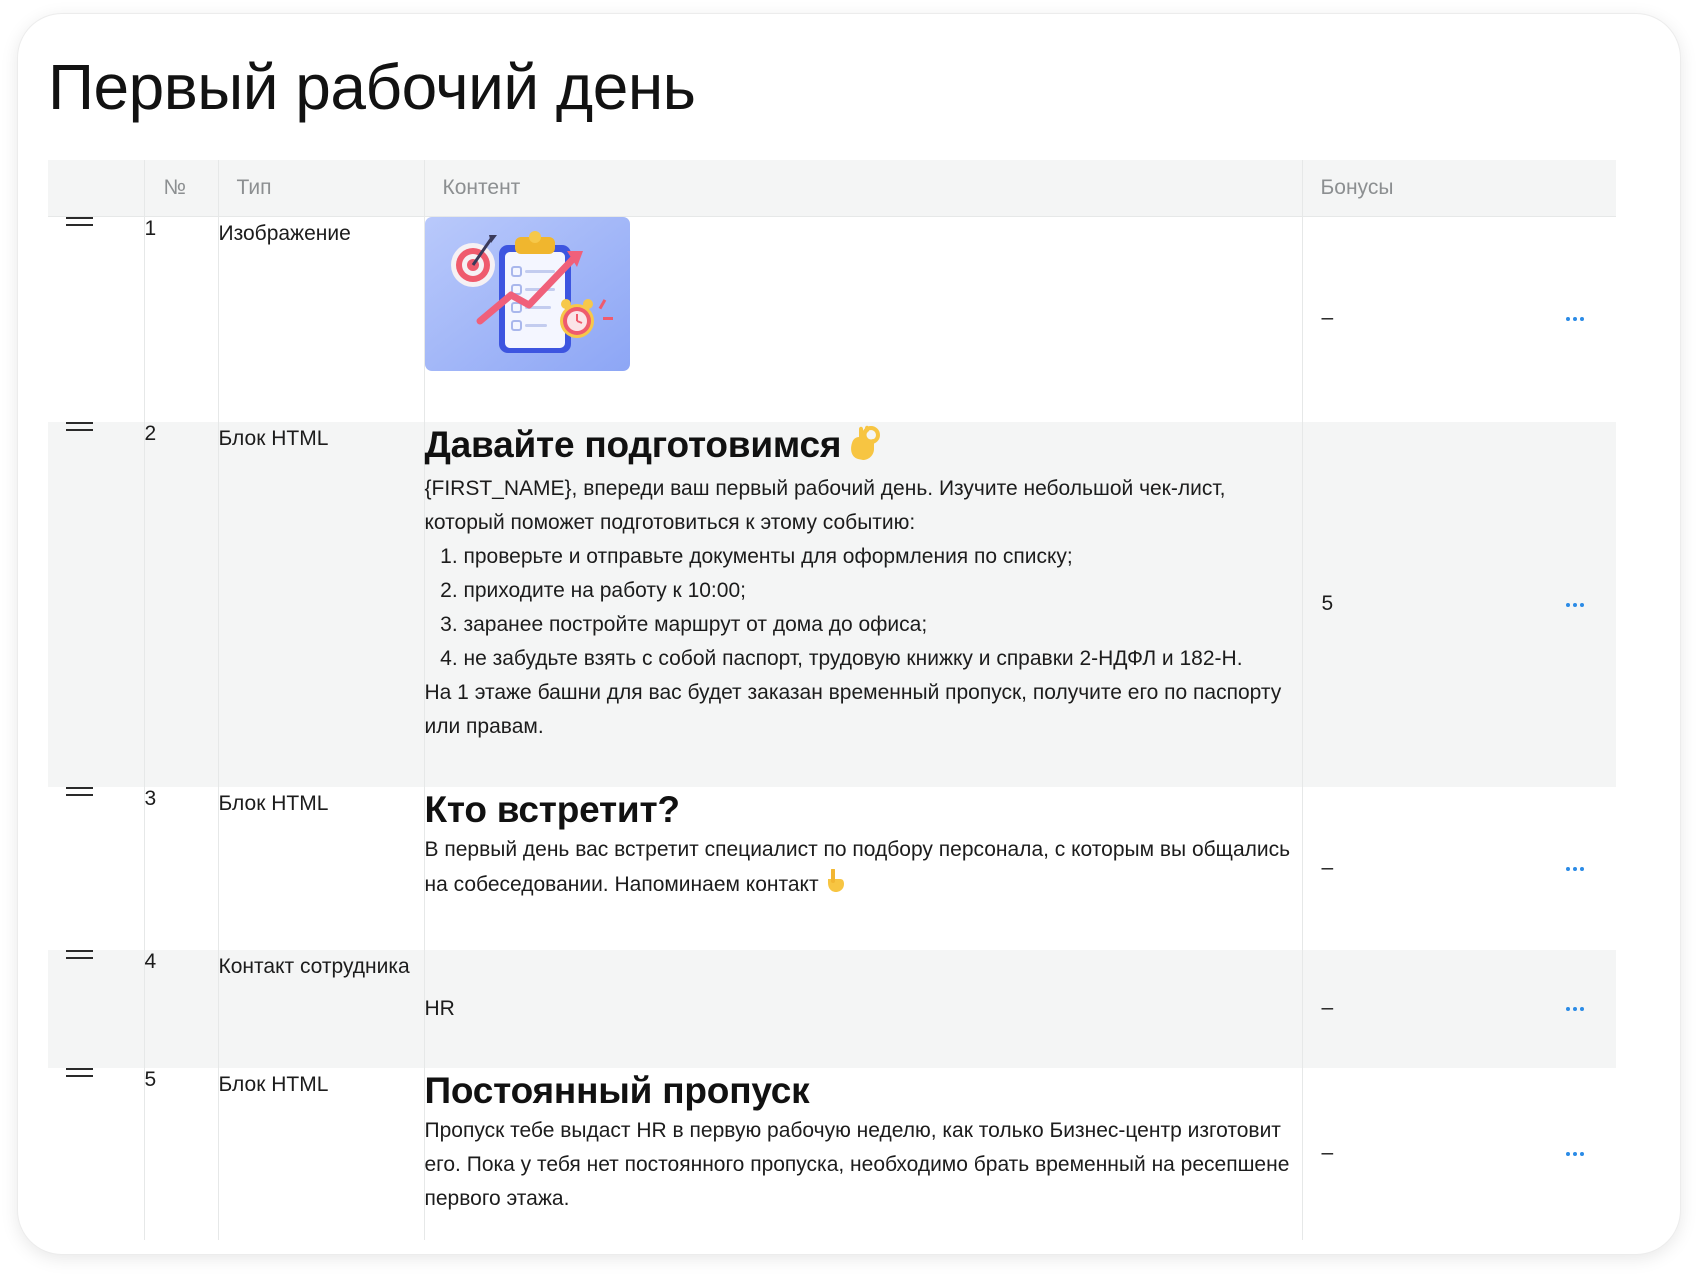  I want to click on table-header-row: № Тип Контент Бонусы, so click(832, 188).